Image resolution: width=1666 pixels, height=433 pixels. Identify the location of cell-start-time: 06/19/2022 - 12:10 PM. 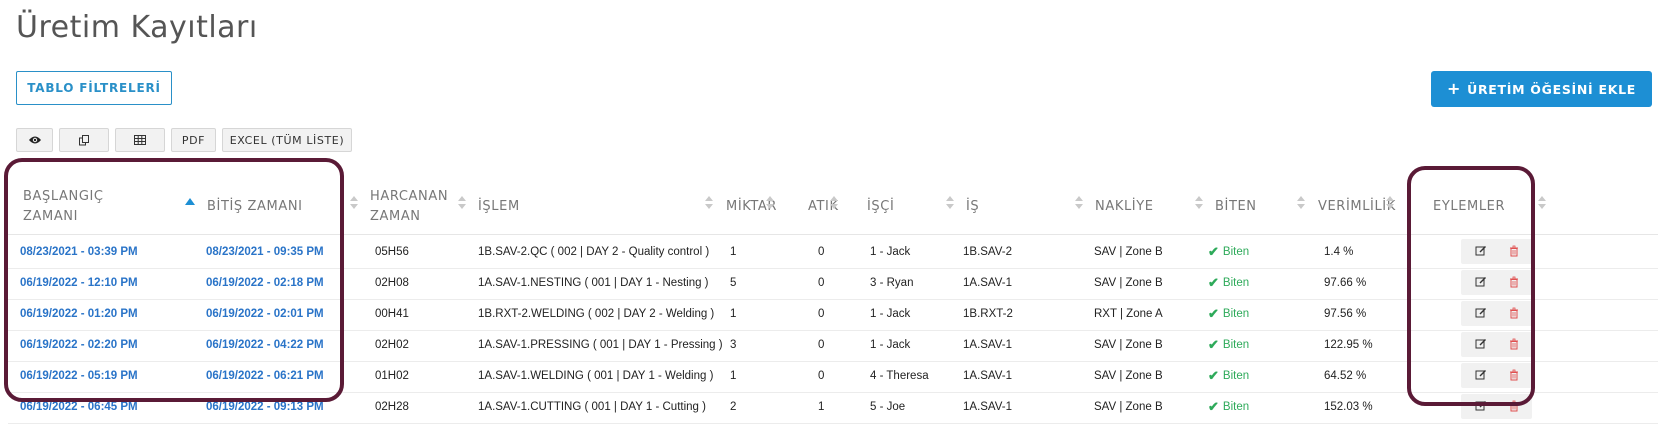
(79, 282).